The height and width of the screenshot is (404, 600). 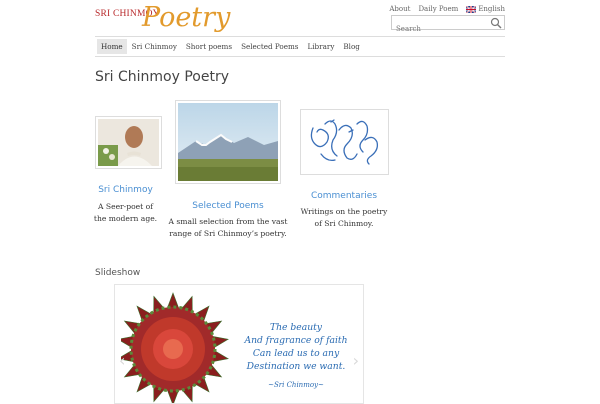 I want to click on search-input, so click(x=442, y=29).